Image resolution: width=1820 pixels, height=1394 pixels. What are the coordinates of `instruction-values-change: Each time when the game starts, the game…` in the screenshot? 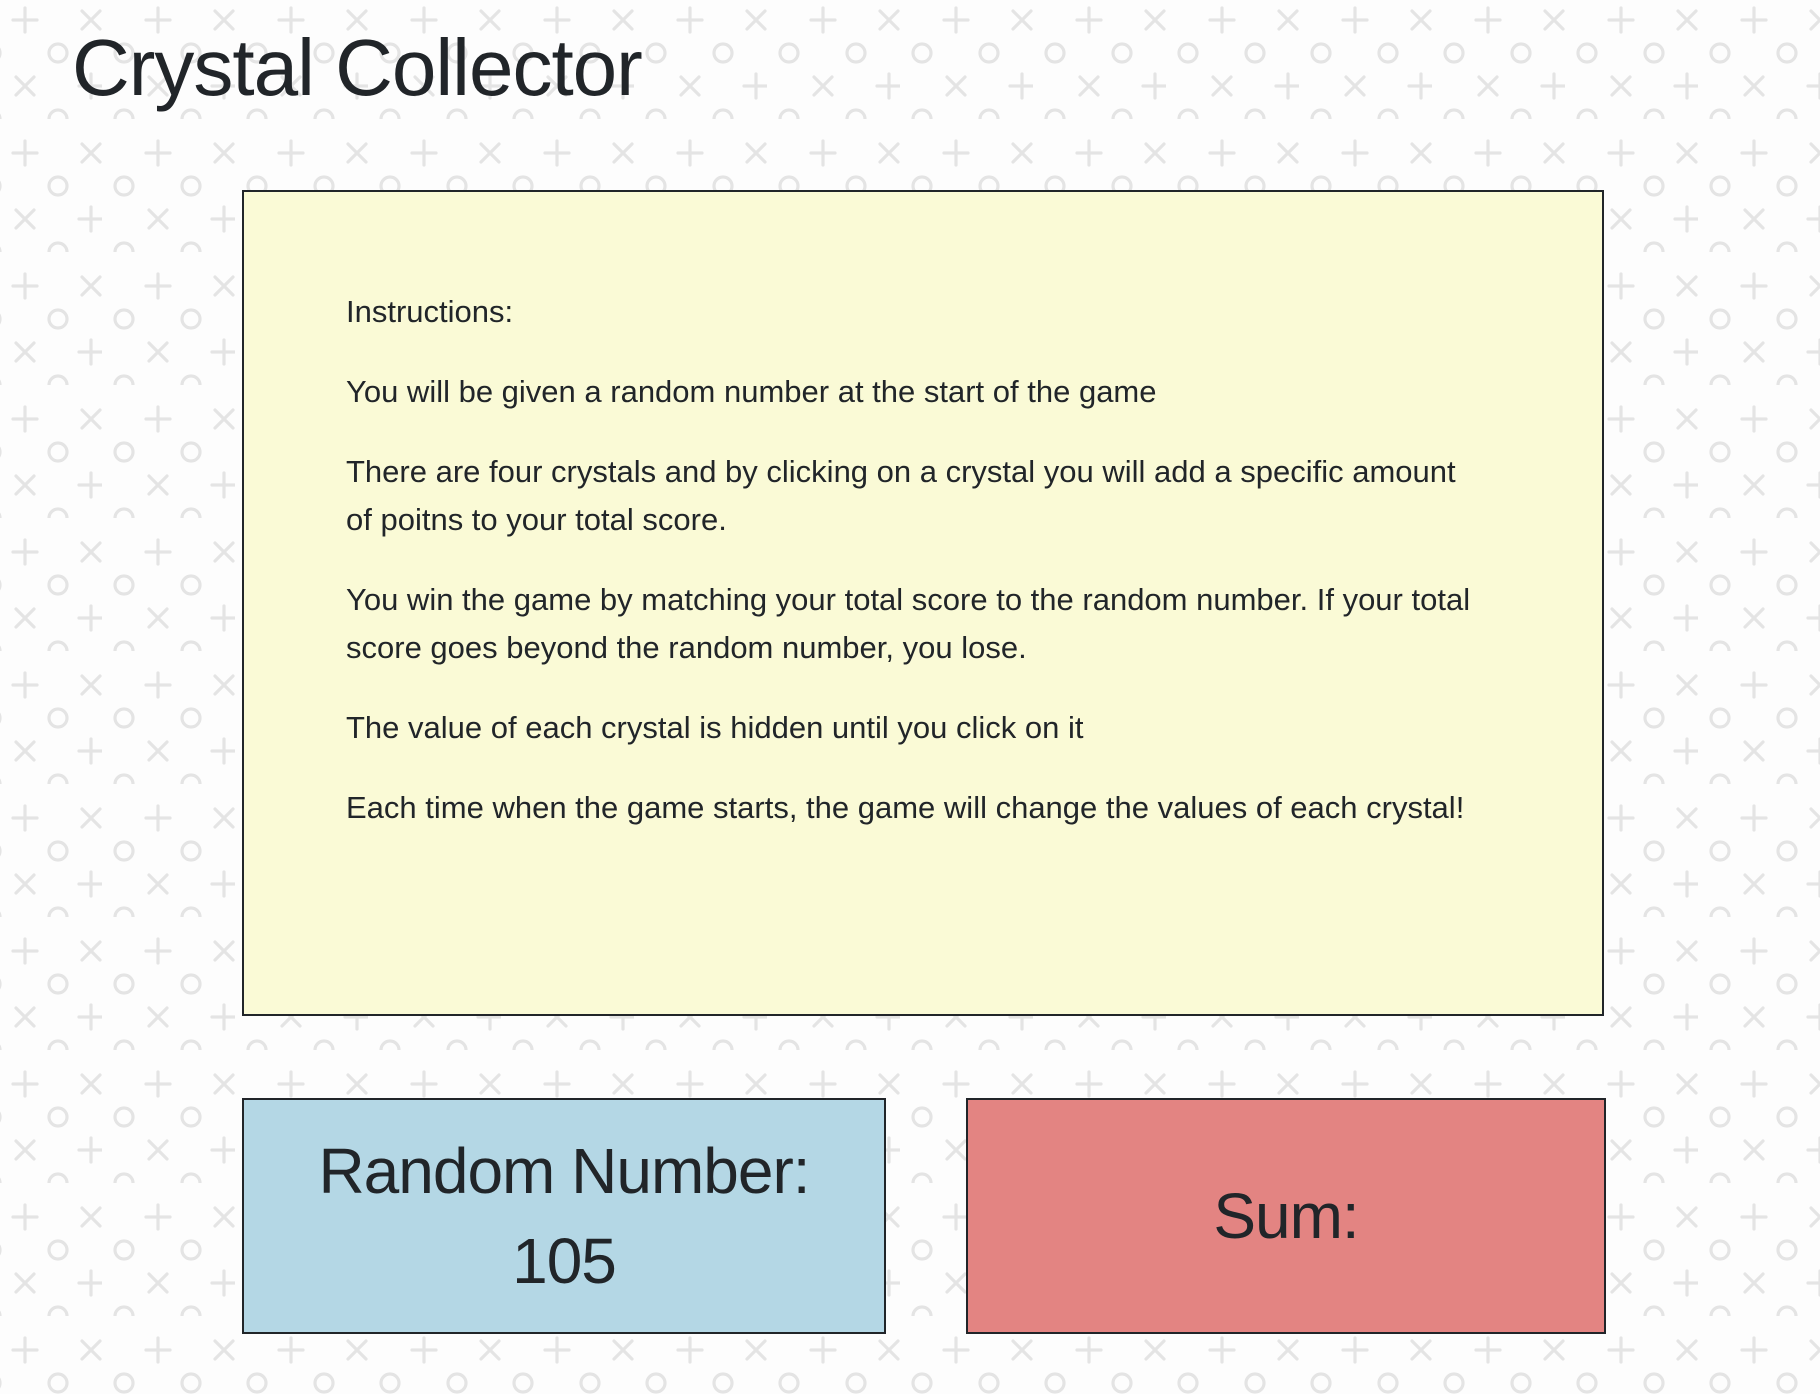 It's located at (905, 807).